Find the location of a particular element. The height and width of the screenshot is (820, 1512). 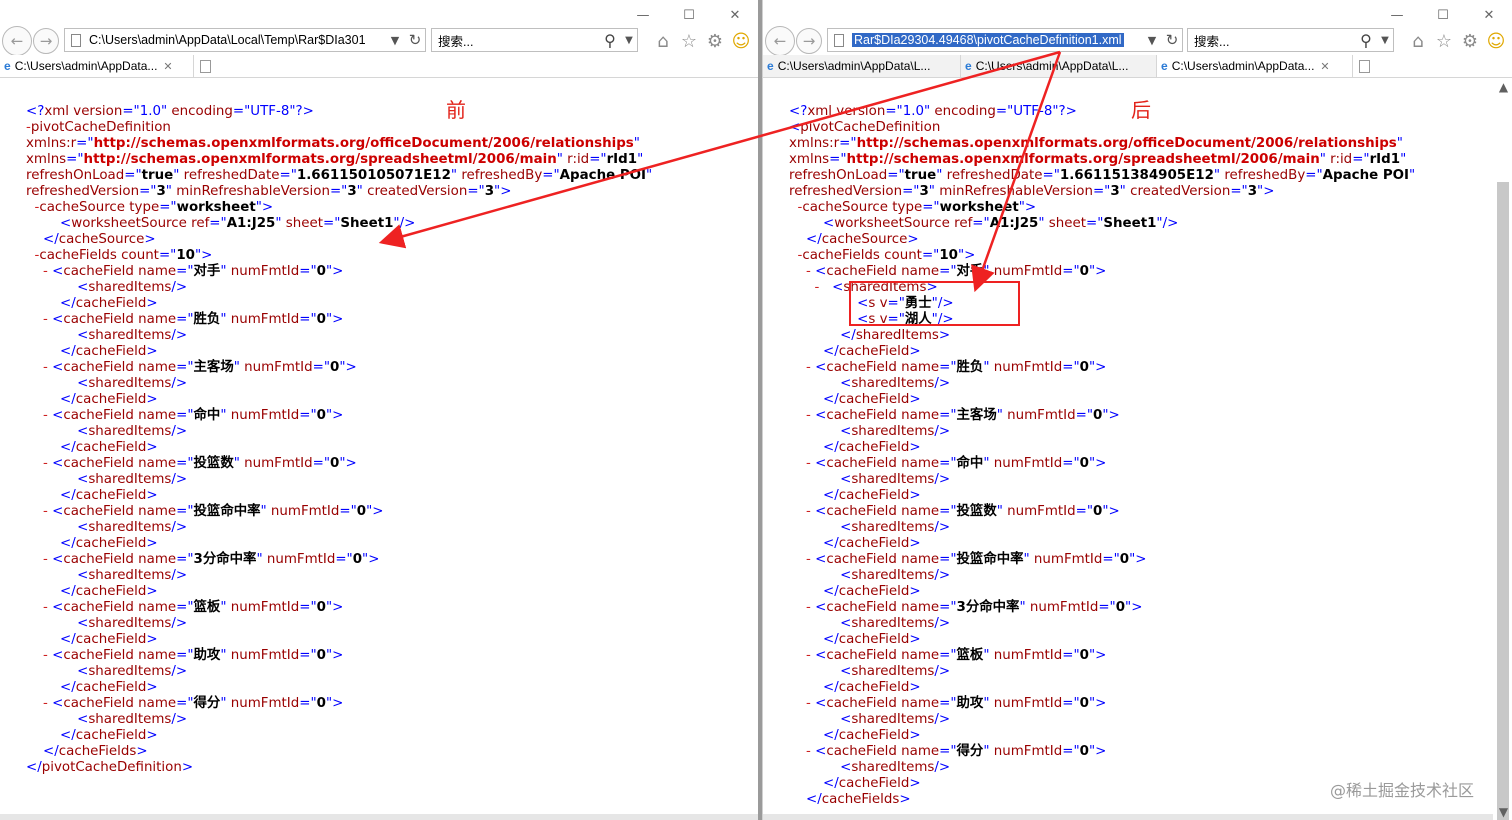

arrow-to-before is located at coordinates (719, 149).